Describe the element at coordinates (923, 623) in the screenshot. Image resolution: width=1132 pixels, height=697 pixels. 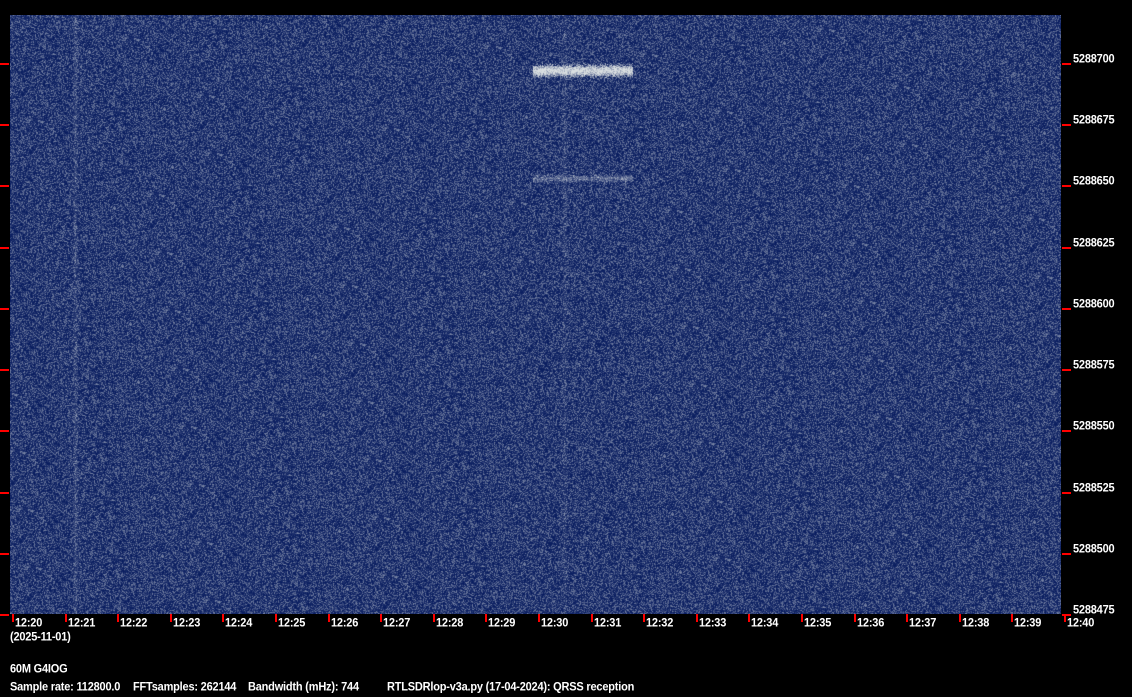
I see `x-tick-label: 12:37` at that location.